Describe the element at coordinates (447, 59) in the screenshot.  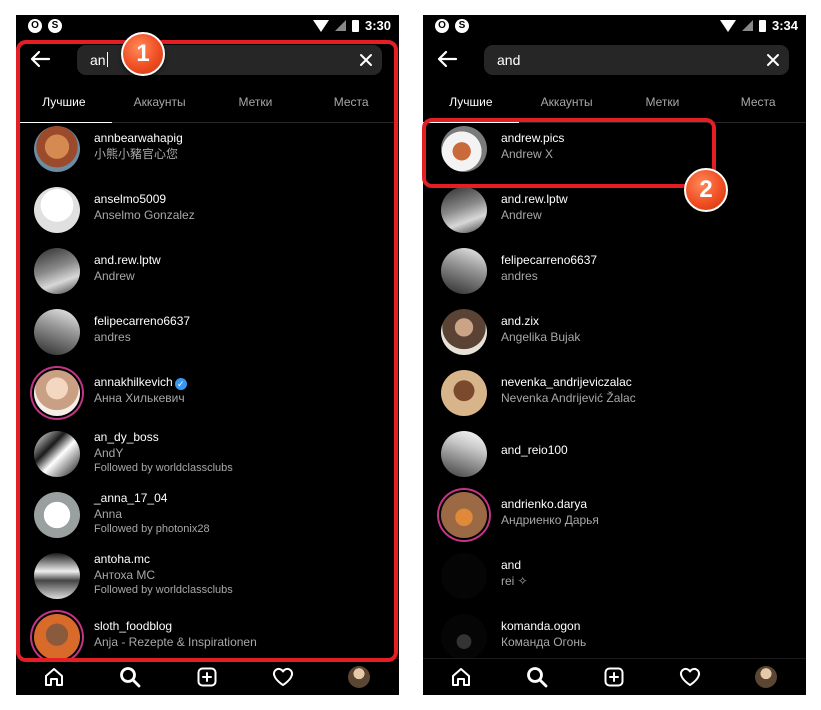
I see `back-arrow-icon` at that location.